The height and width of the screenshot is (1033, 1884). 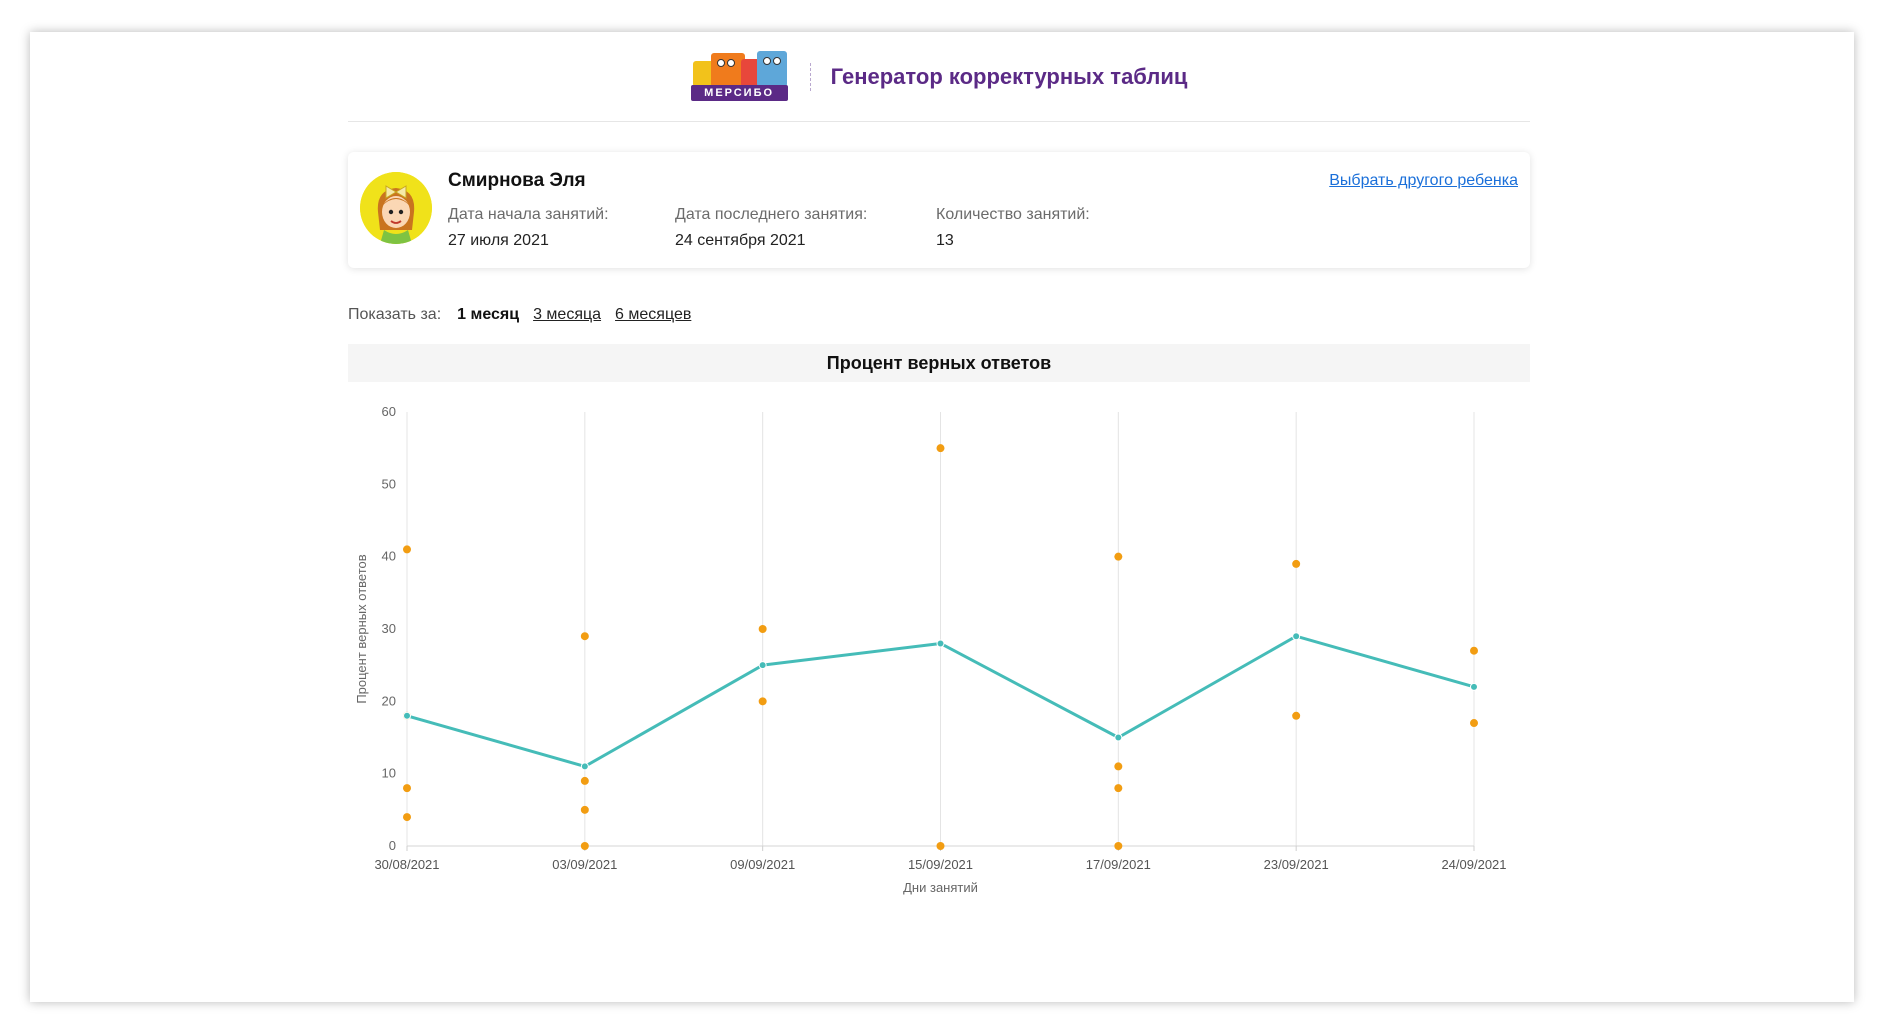 I want to click on stat-start-date: Дата начала занятий: 27 июля 2021, so click(x=528, y=228).